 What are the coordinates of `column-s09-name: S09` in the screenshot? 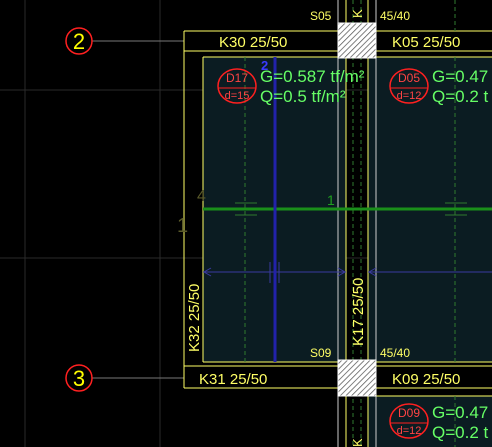 It's located at (321, 353).